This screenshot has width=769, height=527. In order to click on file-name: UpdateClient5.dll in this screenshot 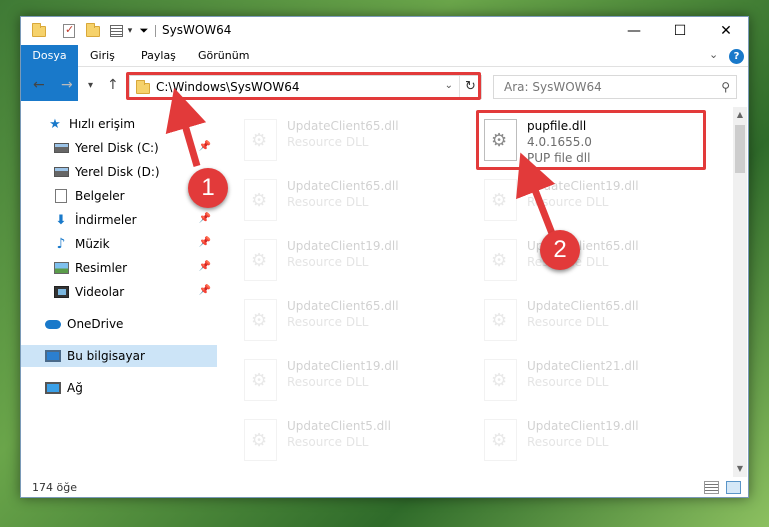, I will do `click(339, 426)`.